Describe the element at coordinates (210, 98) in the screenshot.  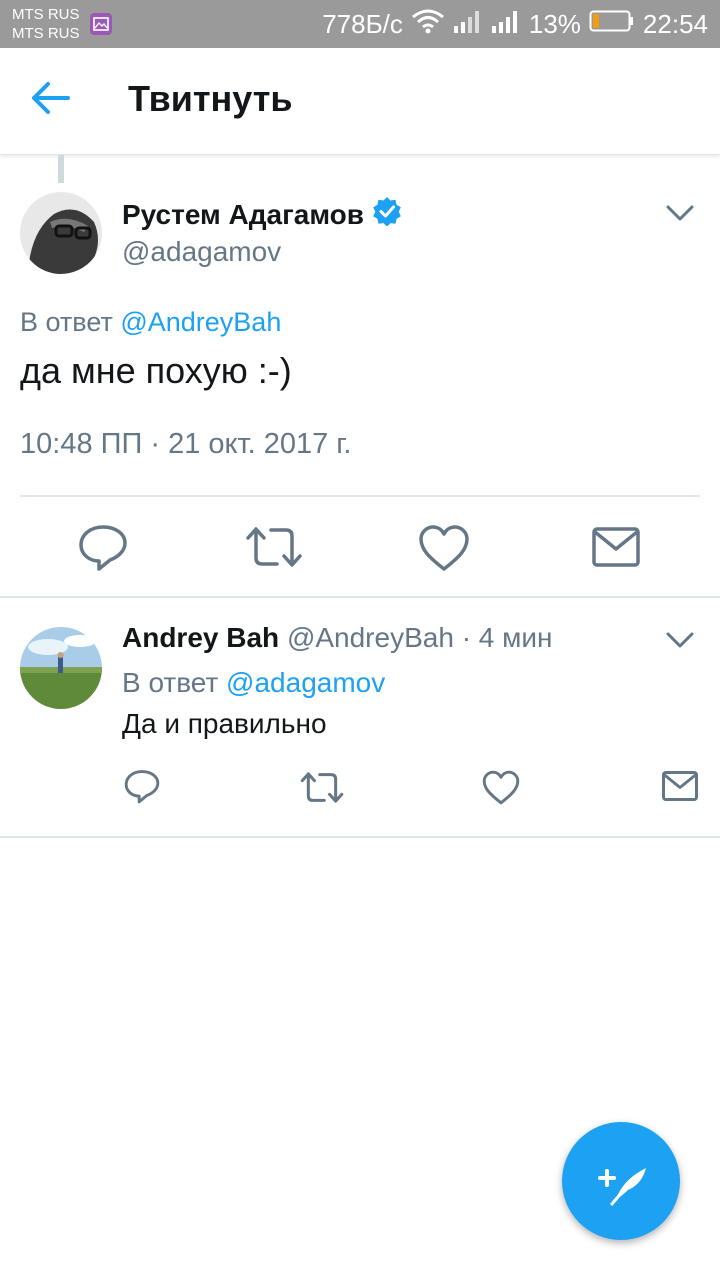
I see `page-title: Твитнуть` at that location.